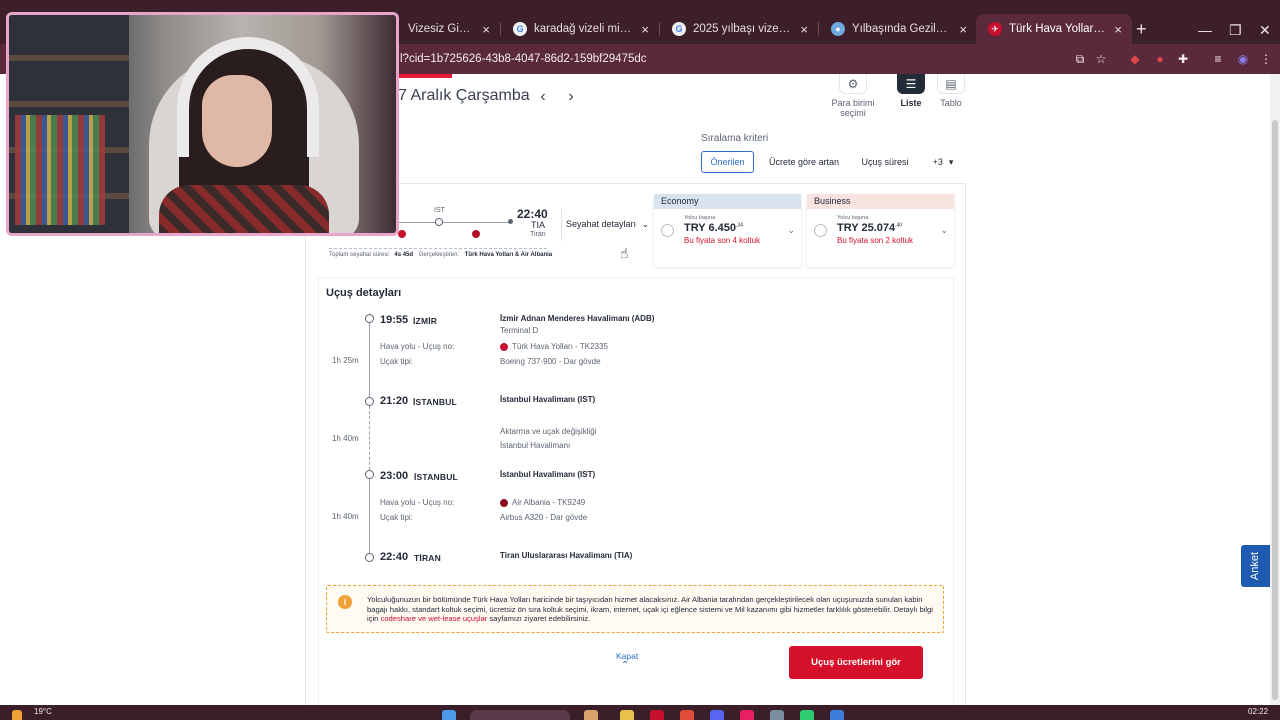 The image size is (1280, 720). Describe the element at coordinates (571, 97) in the screenshot. I see `next-date-button: ›` at that location.